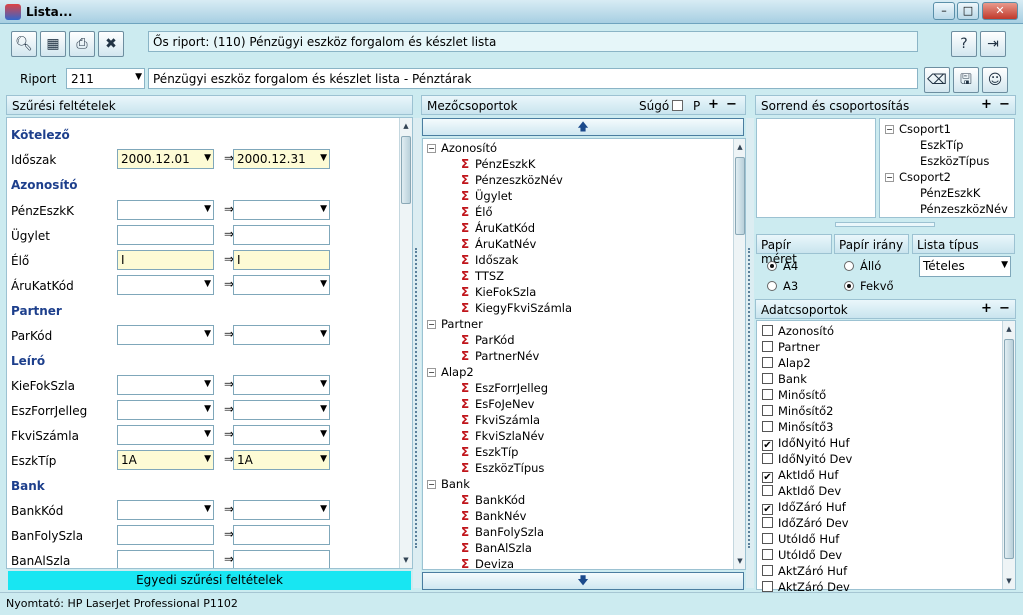  What do you see at coordinates (516, 308) in the screenshot?
I see `tree-item: Σ KiegyFkviSzámla` at bounding box center [516, 308].